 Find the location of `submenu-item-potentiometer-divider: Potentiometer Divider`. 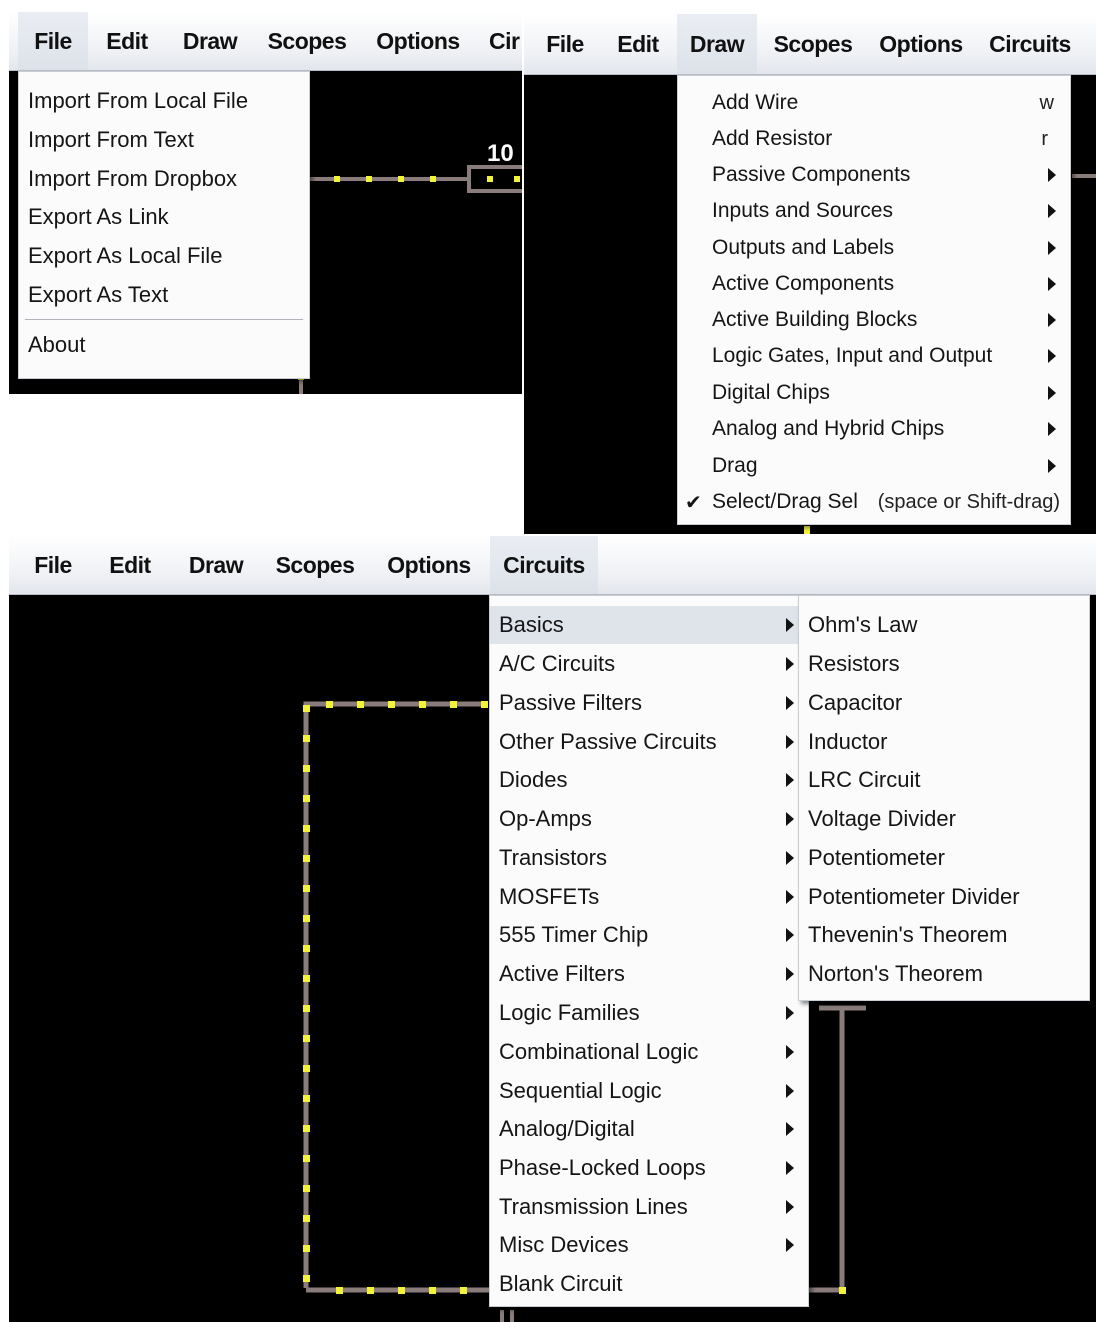

submenu-item-potentiometer-divider: Potentiometer Divider is located at coordinates (944, 897).